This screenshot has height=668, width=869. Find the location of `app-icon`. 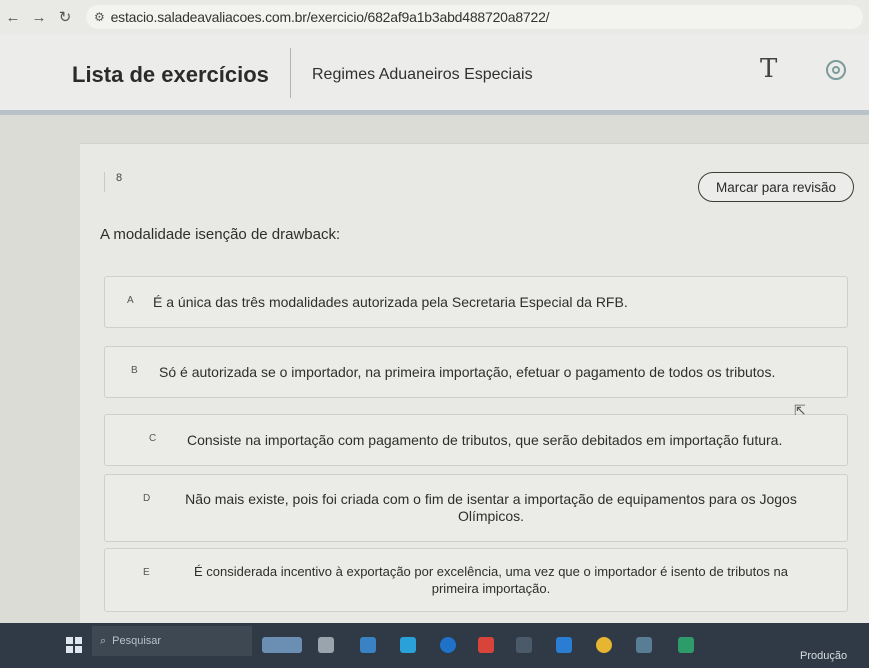

app-icon is located at coordinates (644, 645).